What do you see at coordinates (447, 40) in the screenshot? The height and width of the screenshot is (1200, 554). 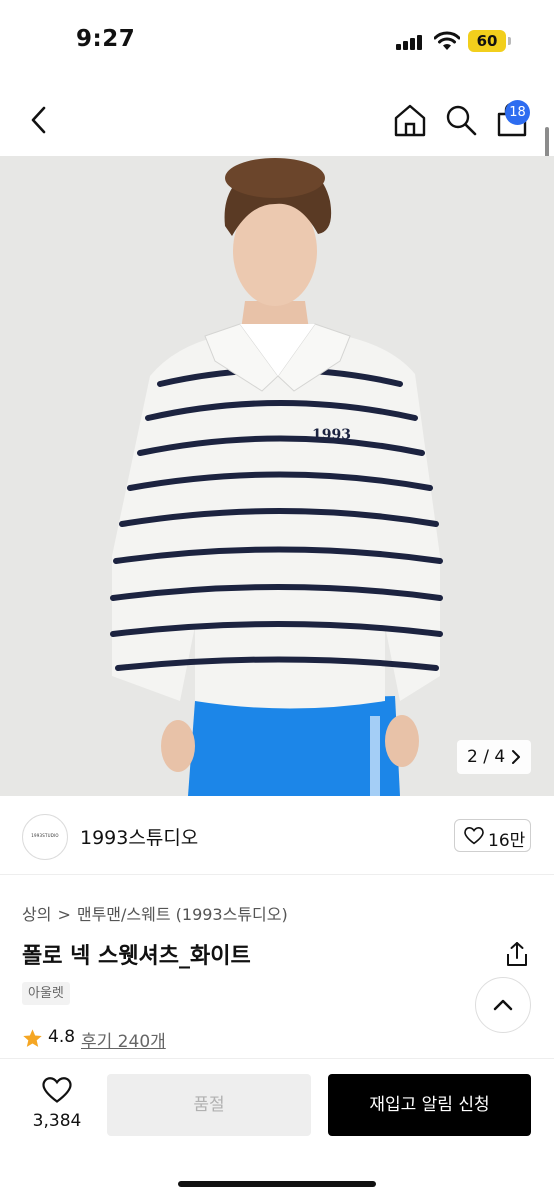 I see `wifi-icon` at bounding box center [447, 40].